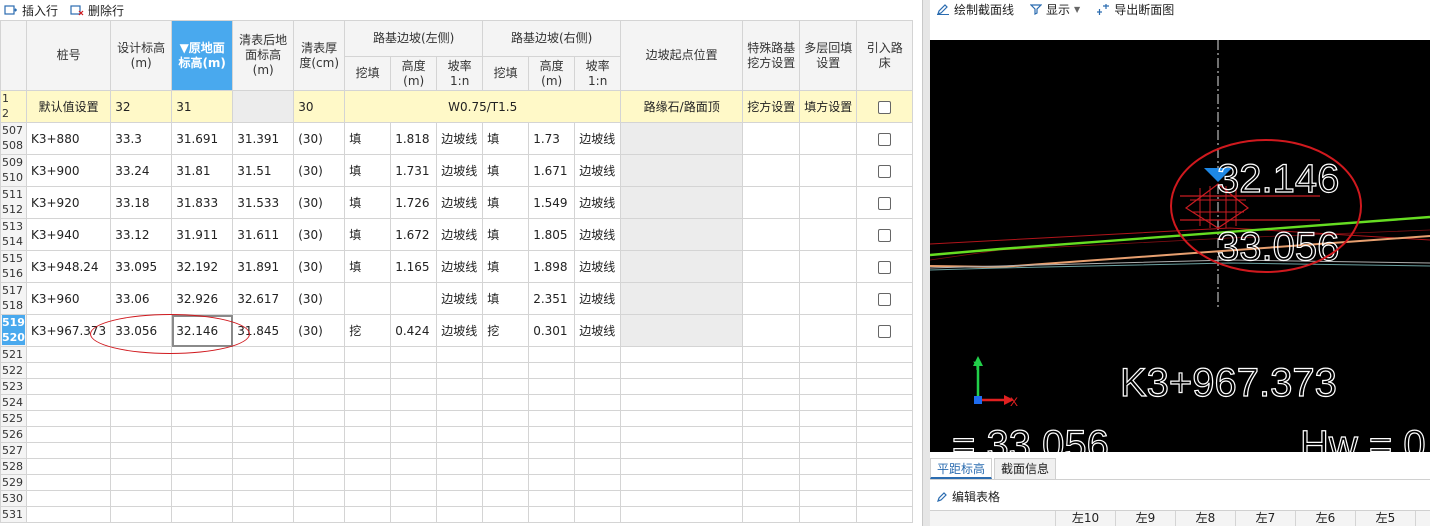 The image size is (1430, 526). I want to click on cell-ground: 31.81, so click(202, 170).